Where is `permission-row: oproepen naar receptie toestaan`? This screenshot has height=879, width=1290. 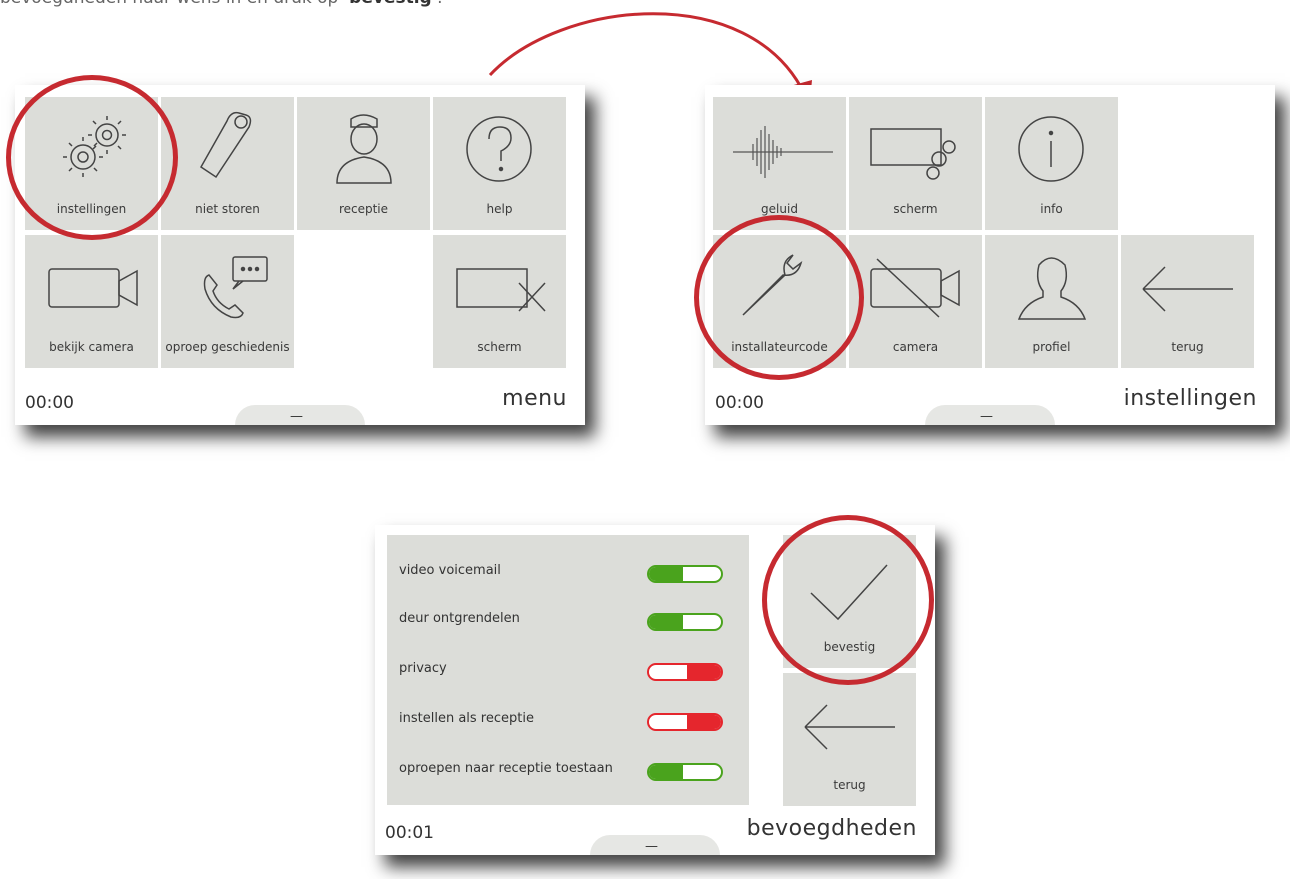
permission-row: oproepen naar receptie toestaan is located at coordinates (568, 770).